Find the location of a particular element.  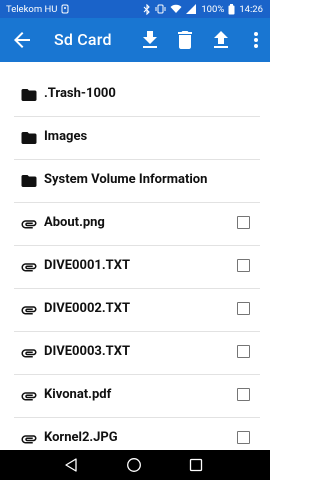

battery-percent: 100% is located at coordinates (213, 9).